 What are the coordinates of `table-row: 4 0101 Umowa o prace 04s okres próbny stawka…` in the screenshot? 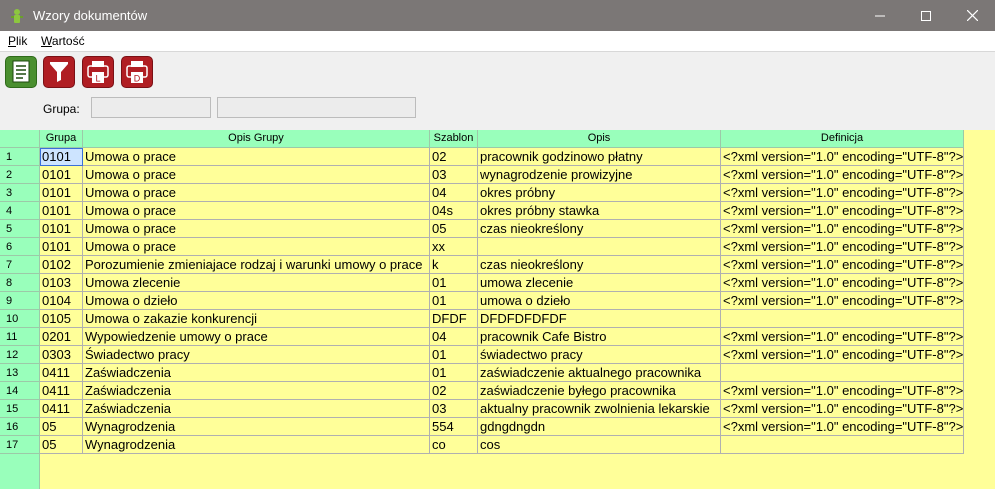 It's located at (482, 211).